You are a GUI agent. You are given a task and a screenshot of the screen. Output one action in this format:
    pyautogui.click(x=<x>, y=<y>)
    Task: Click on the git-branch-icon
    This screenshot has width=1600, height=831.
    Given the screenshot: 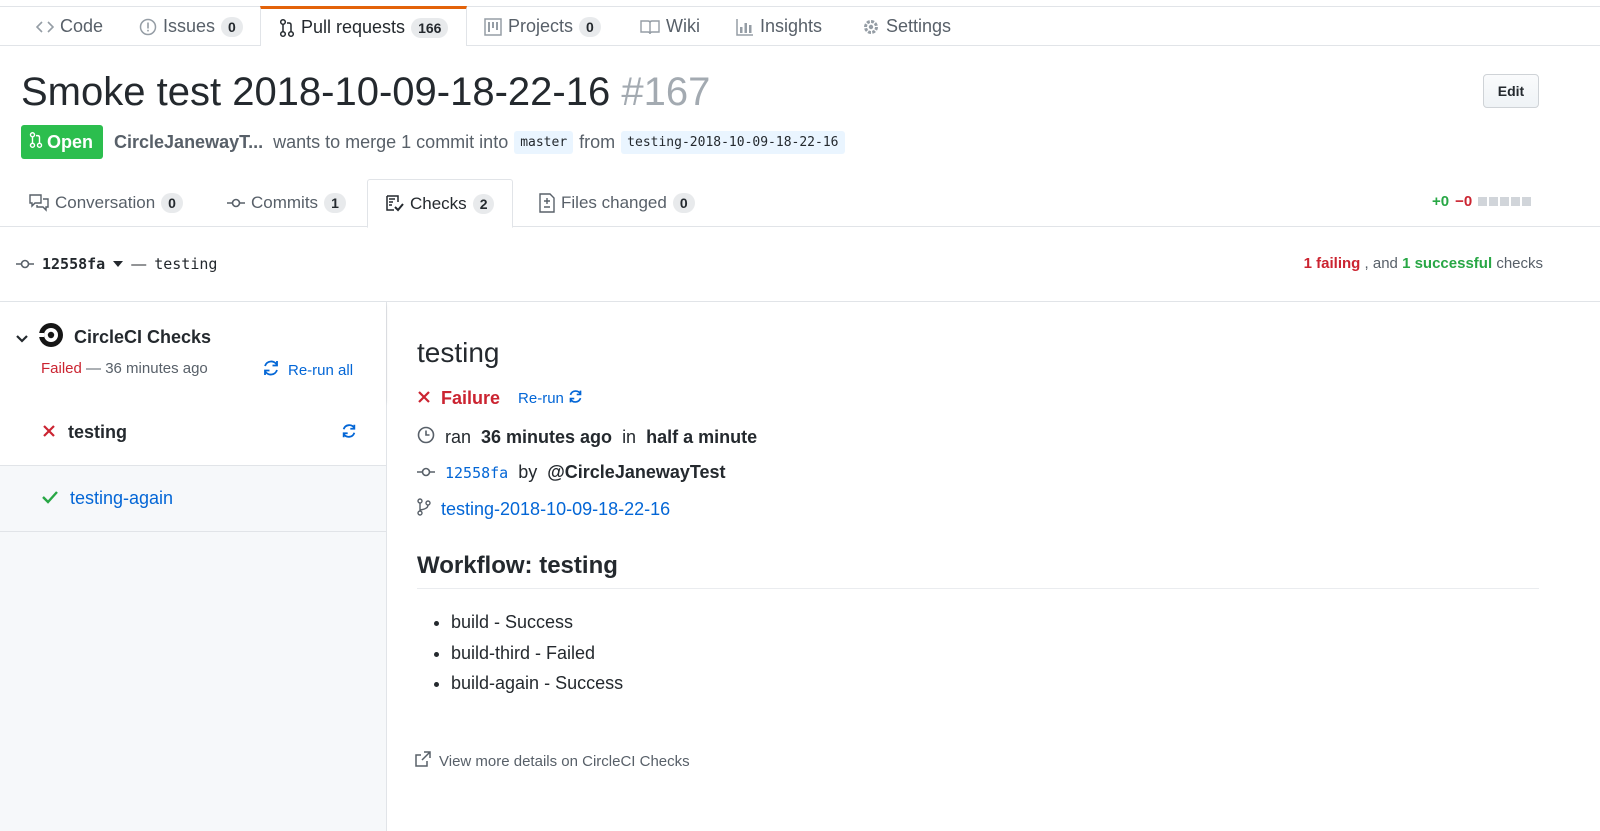 What is the action you would take?
    pyautogui.click(x=424, y=509)
    